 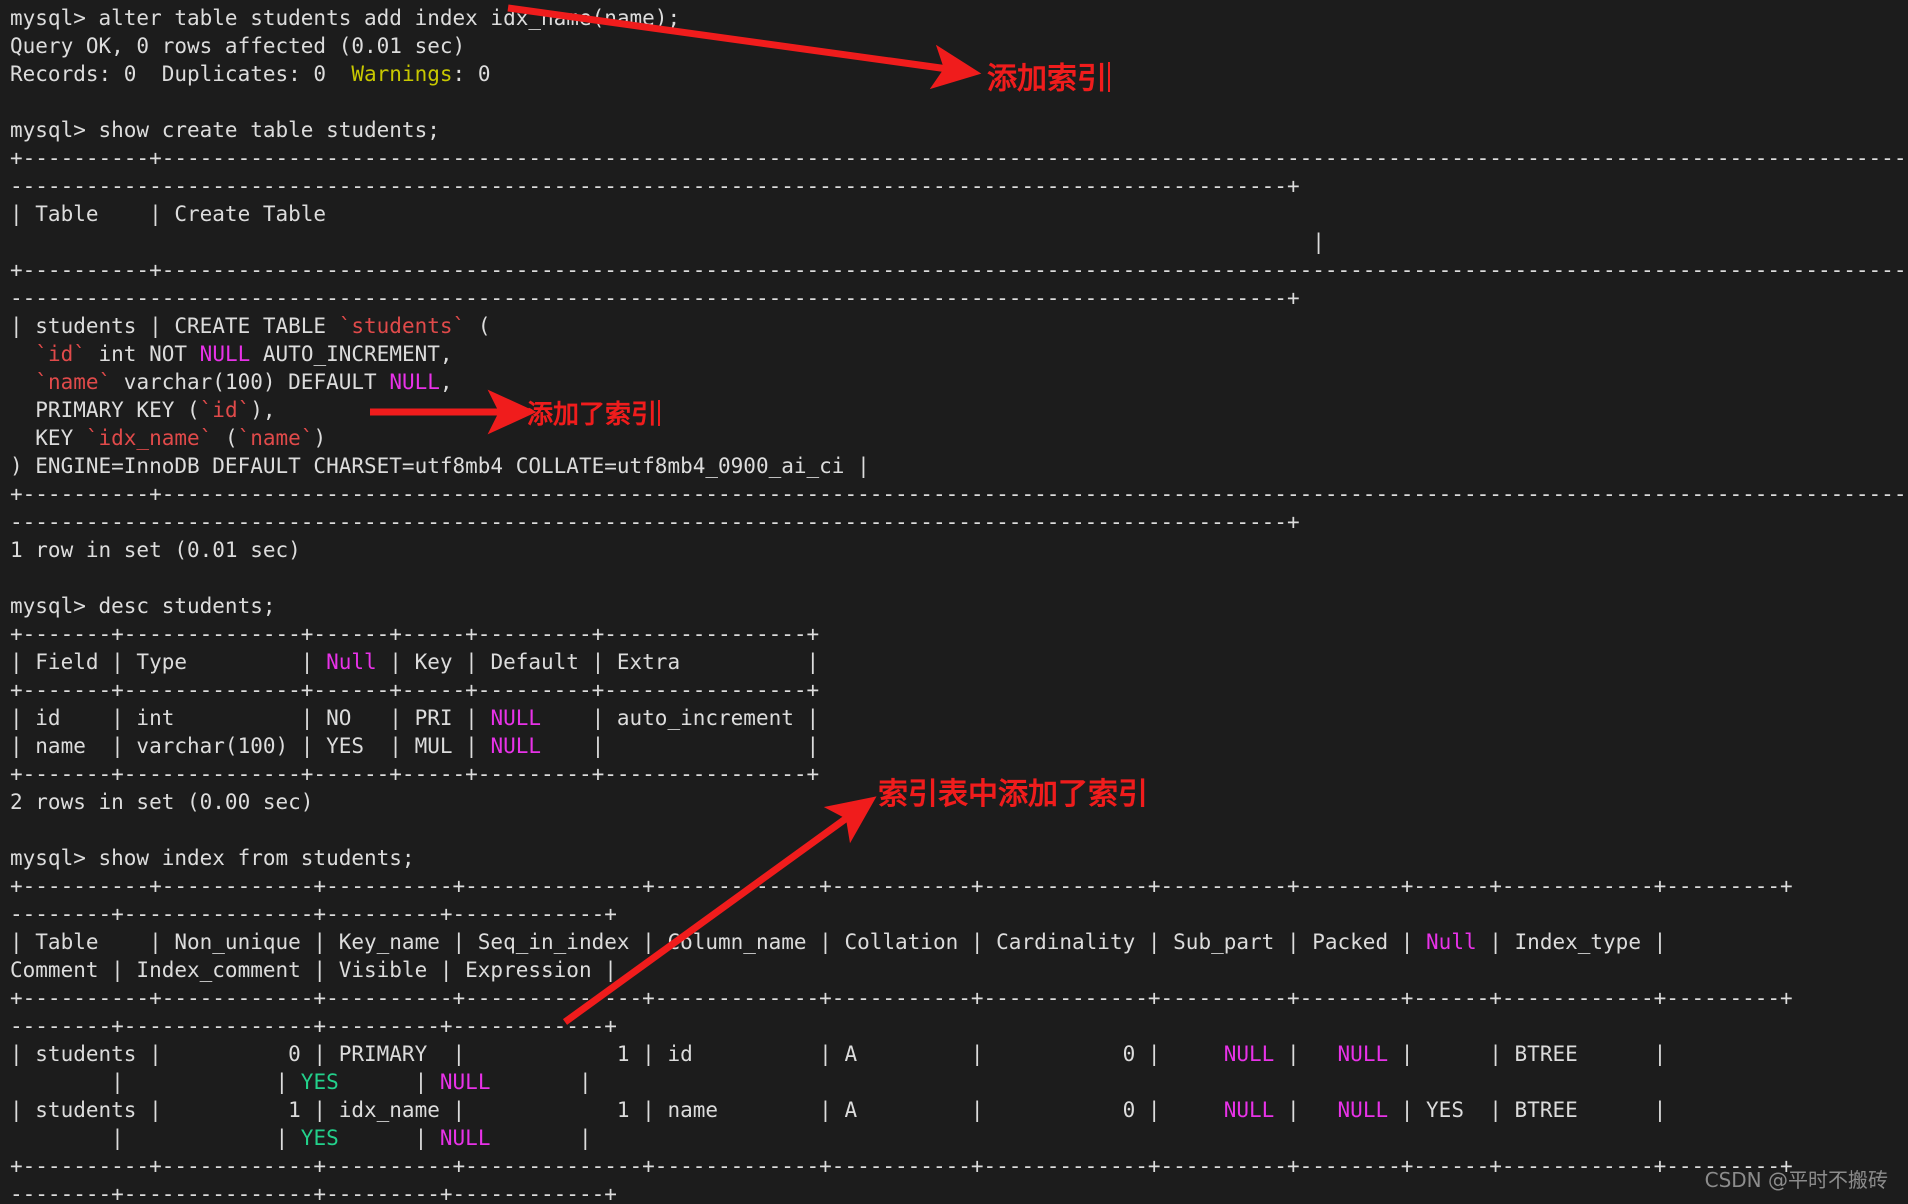 What do you see at coordinates (959, 410) in the screenshot?
I see `terminal-line: PRIMARY KEY (`id`),` at bounding box center [959, 410].